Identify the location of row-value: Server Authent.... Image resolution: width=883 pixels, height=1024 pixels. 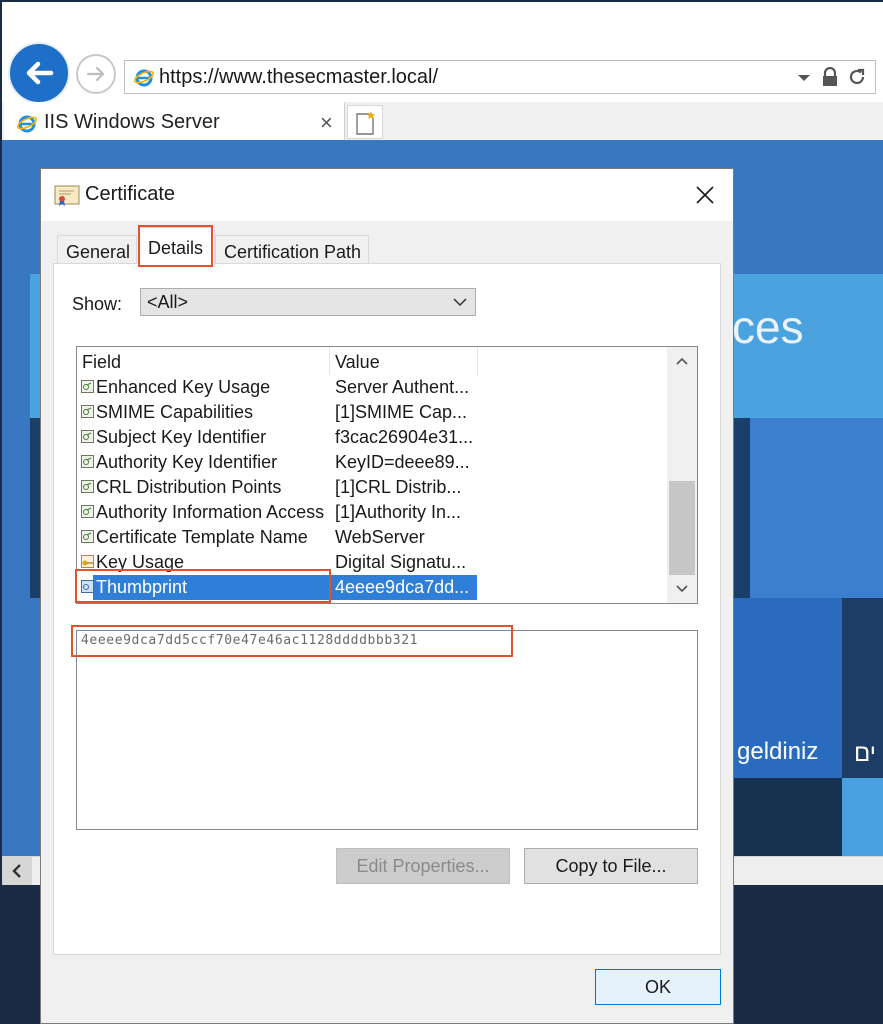
(402, 387).